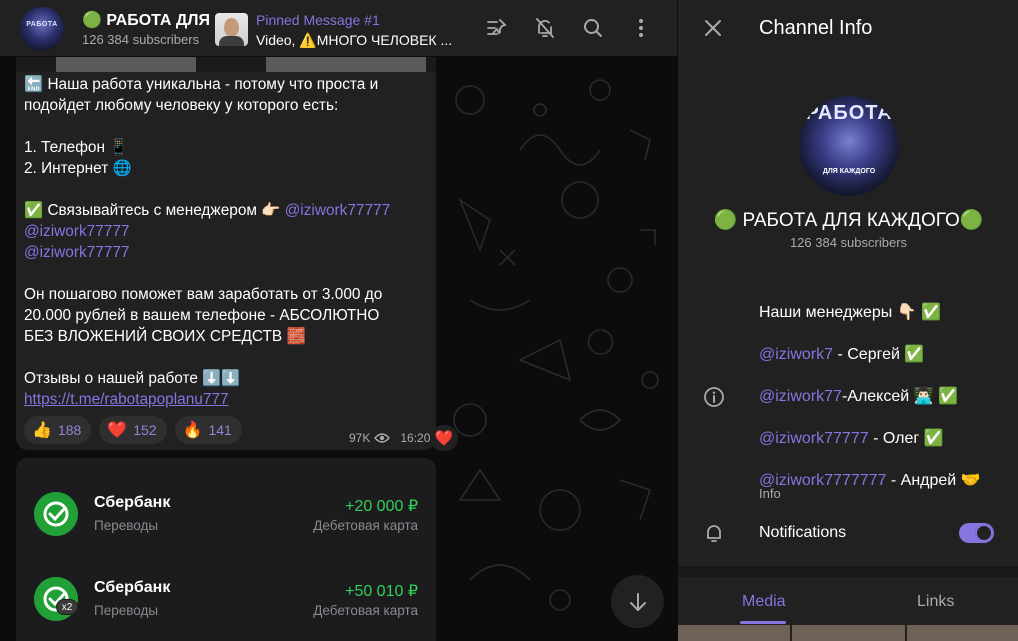 The image size is (1018, 641). What do you see at coordinates (117, 430) in the screenshot?
I see `reaction-emoji: ❤️` at bounding box center [117, 430].